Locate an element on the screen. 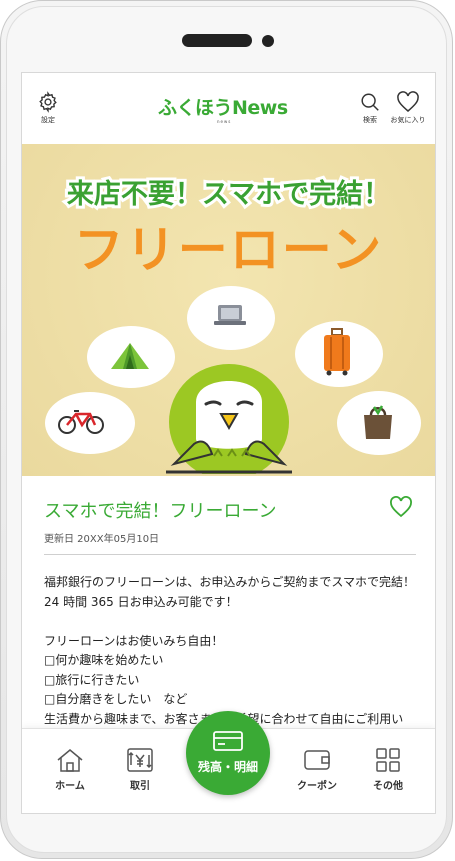  phone-speaker is located at coordinates (217, 40).